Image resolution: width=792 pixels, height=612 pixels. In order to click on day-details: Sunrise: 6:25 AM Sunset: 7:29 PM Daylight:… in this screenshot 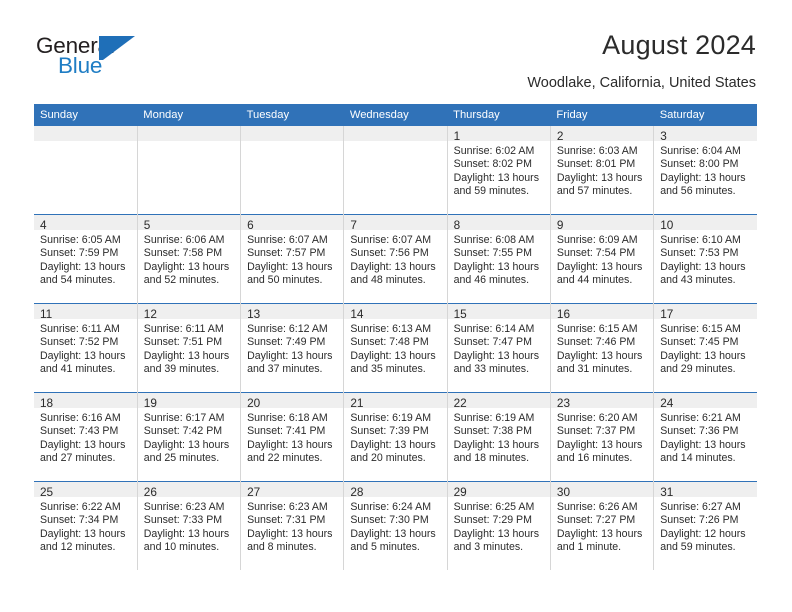, I will do `click(499, 526)`.